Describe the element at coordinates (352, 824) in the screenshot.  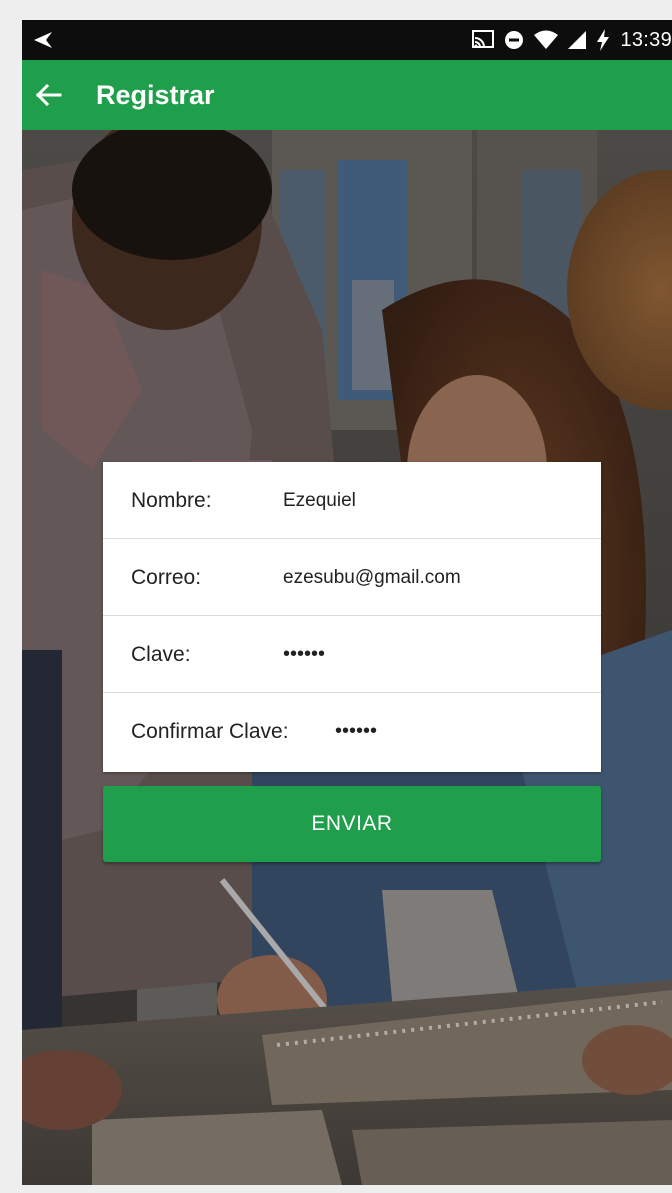
I see `enviar-button: ENVIAR` at that location.